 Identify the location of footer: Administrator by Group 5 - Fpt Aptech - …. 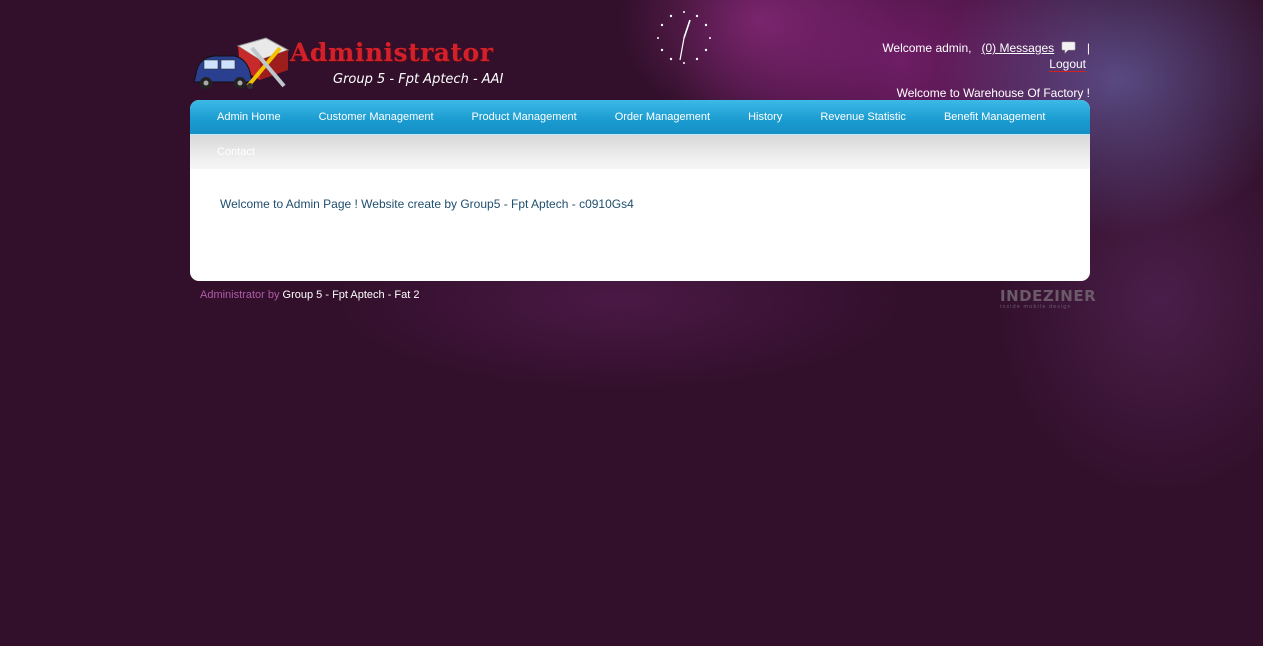
(310, 295).